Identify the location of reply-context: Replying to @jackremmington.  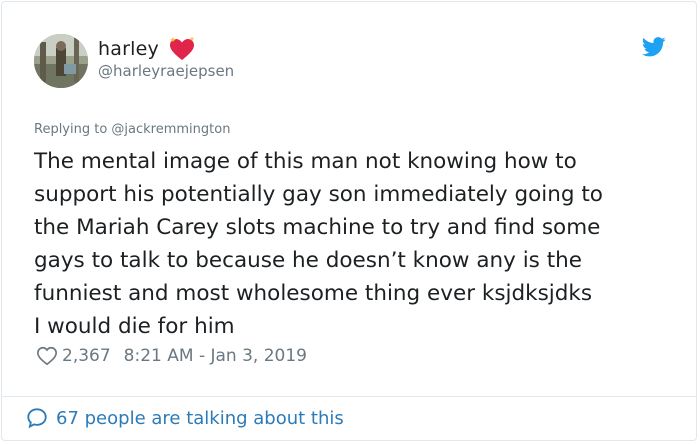
(132, 129).